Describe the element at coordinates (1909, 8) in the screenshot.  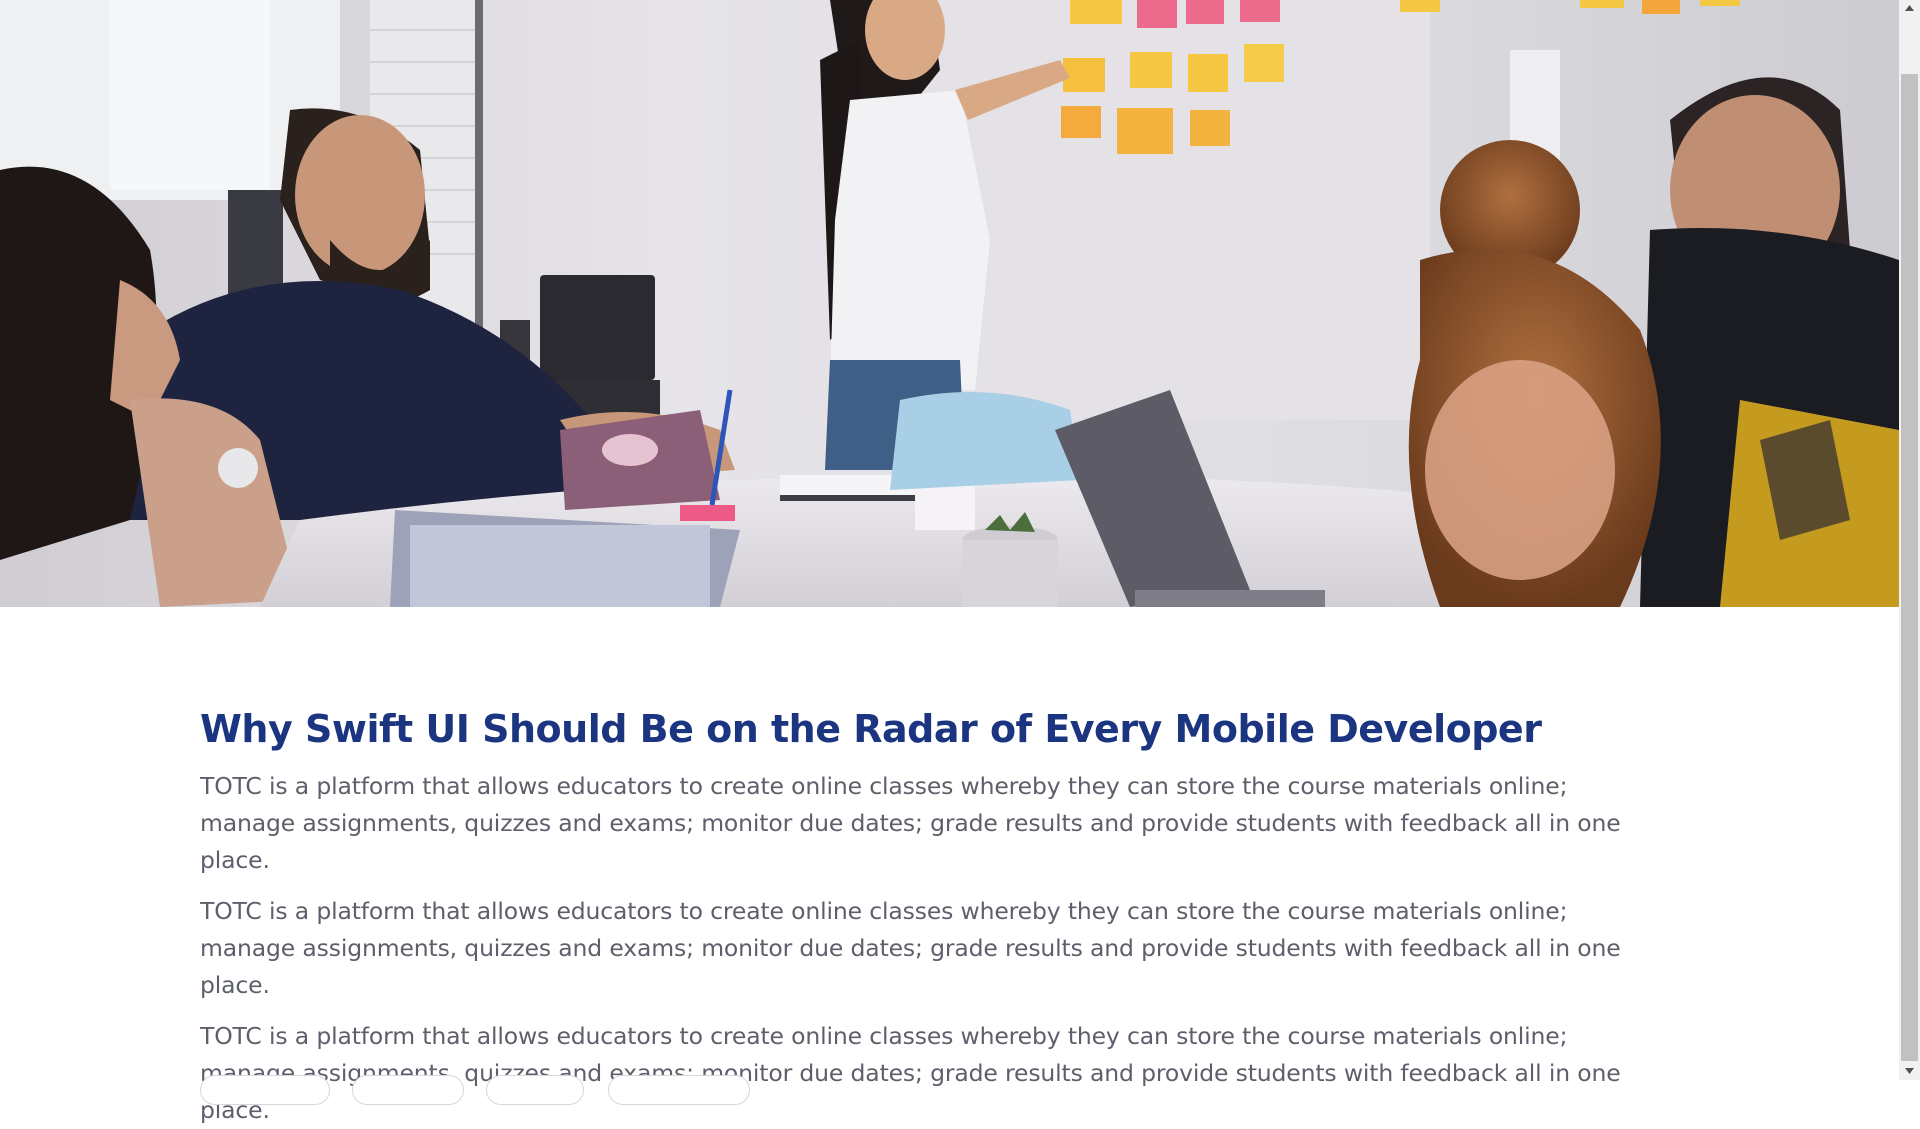
I see `triangle-up-icon` at that location.